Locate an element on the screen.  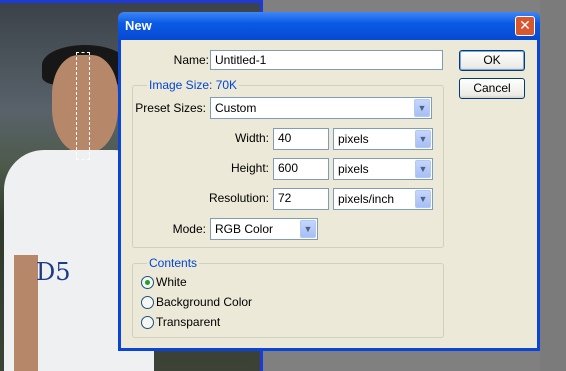
close-icon: ✕ is located at coordinates (525, 26).